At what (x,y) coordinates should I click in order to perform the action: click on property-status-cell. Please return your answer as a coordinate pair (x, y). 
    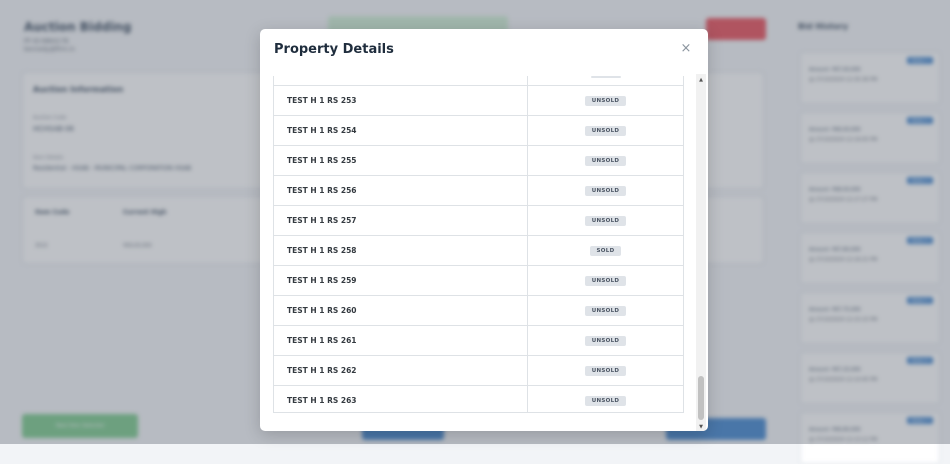
    Looking at the image, I should click on (605, 81).